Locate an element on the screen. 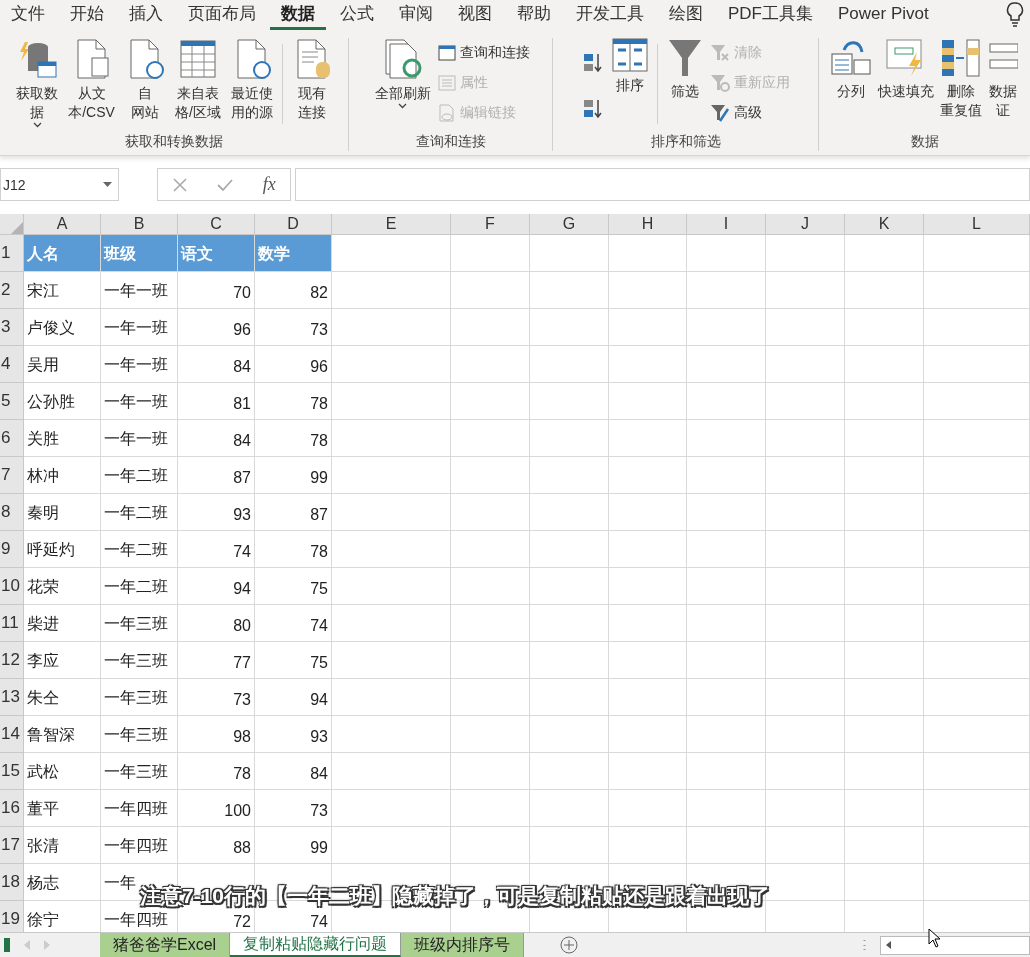 This screenshot has width=1030, height=957. table-cell: 一年三班 is located at coordinates (139, 660).